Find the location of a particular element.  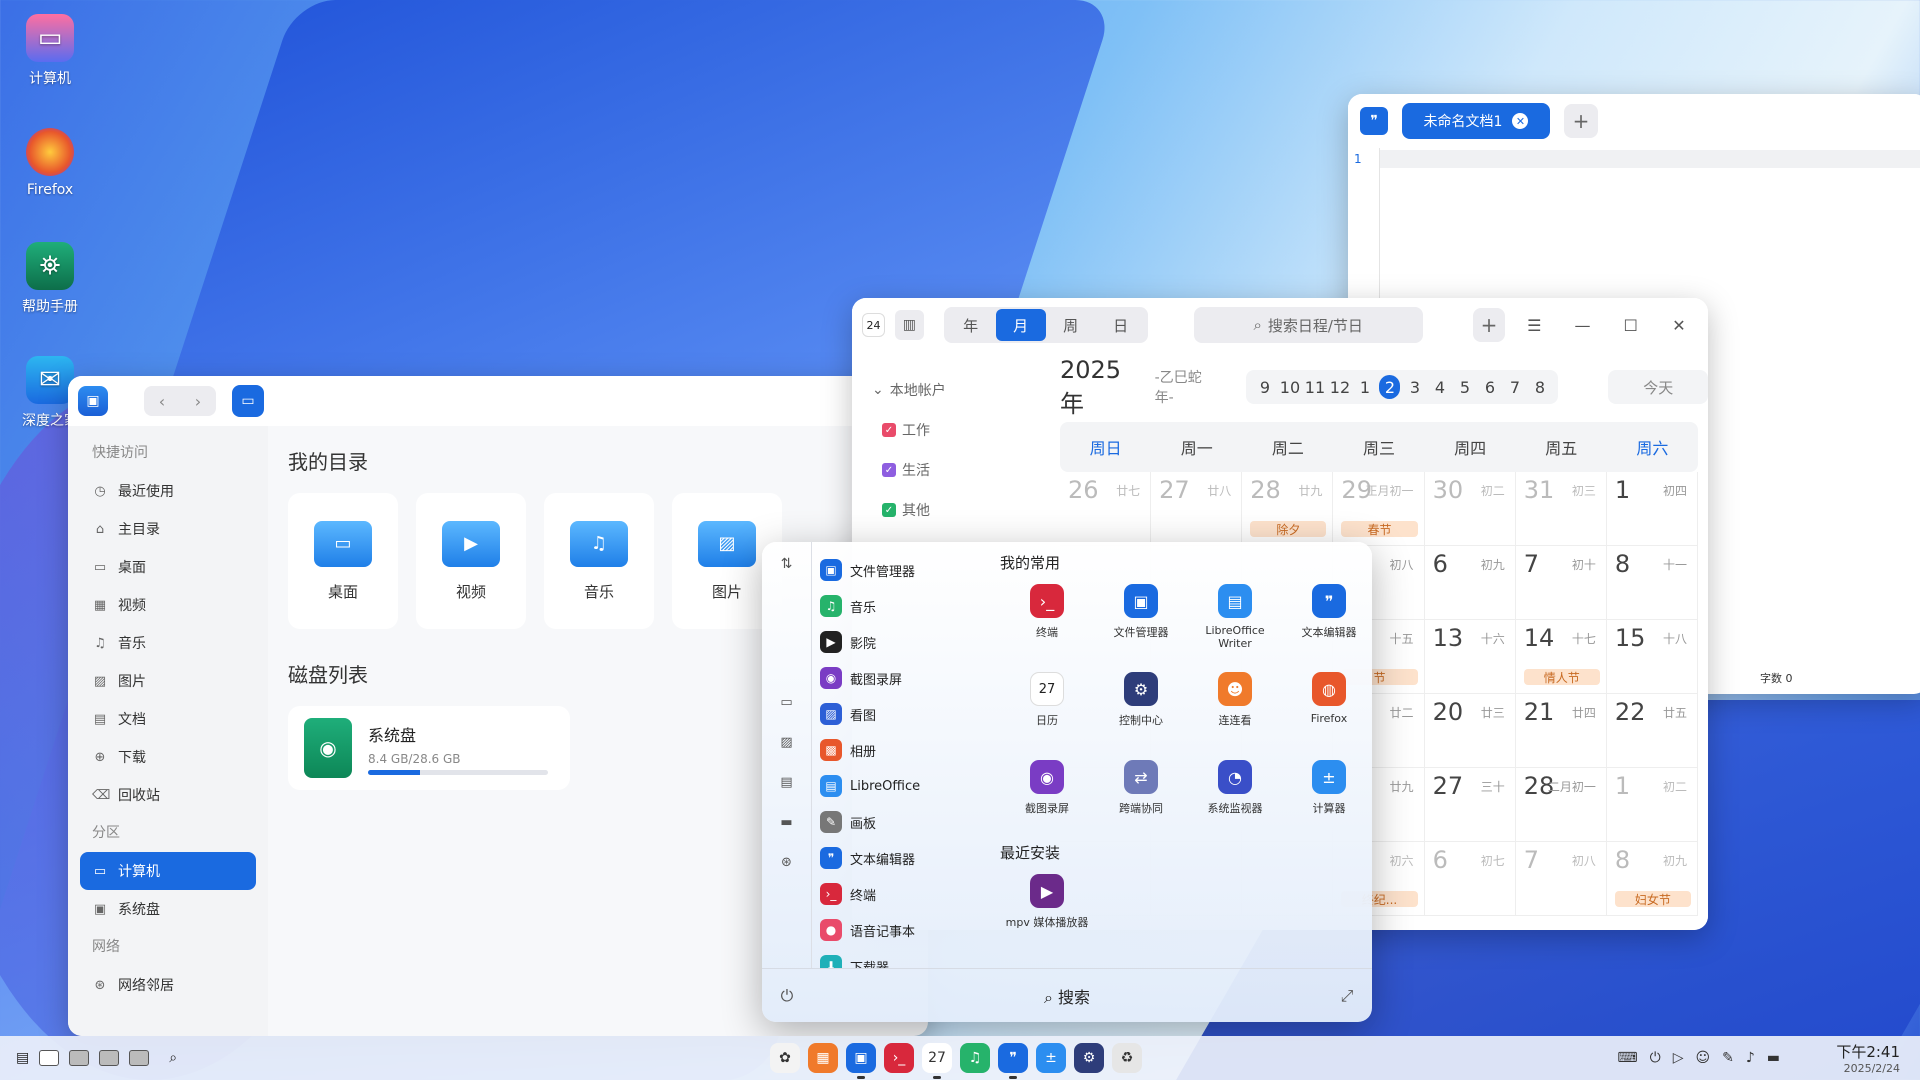

day-cell: 7 初八 is located at coordinates (1561, 879).